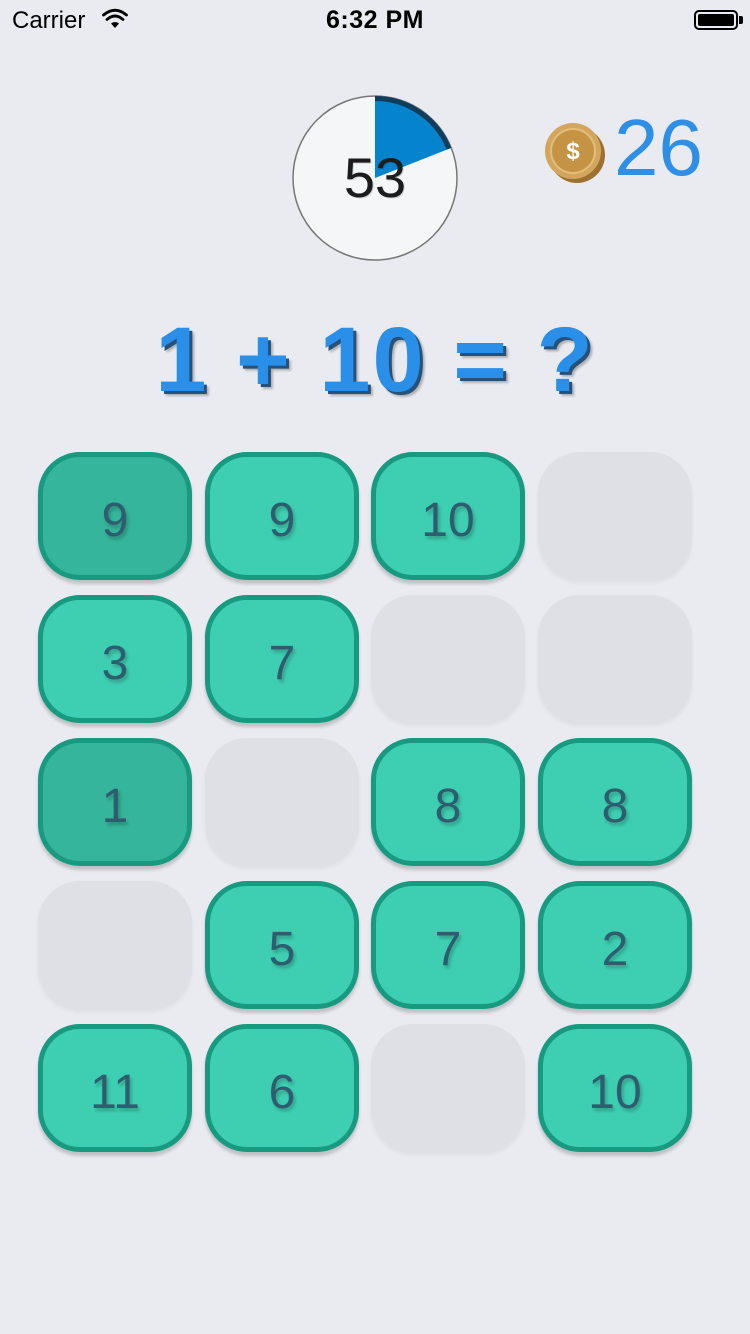  Describe the element at coordinates (282, 1092) in the screenshot. I see `tile-number: 6` at that location.